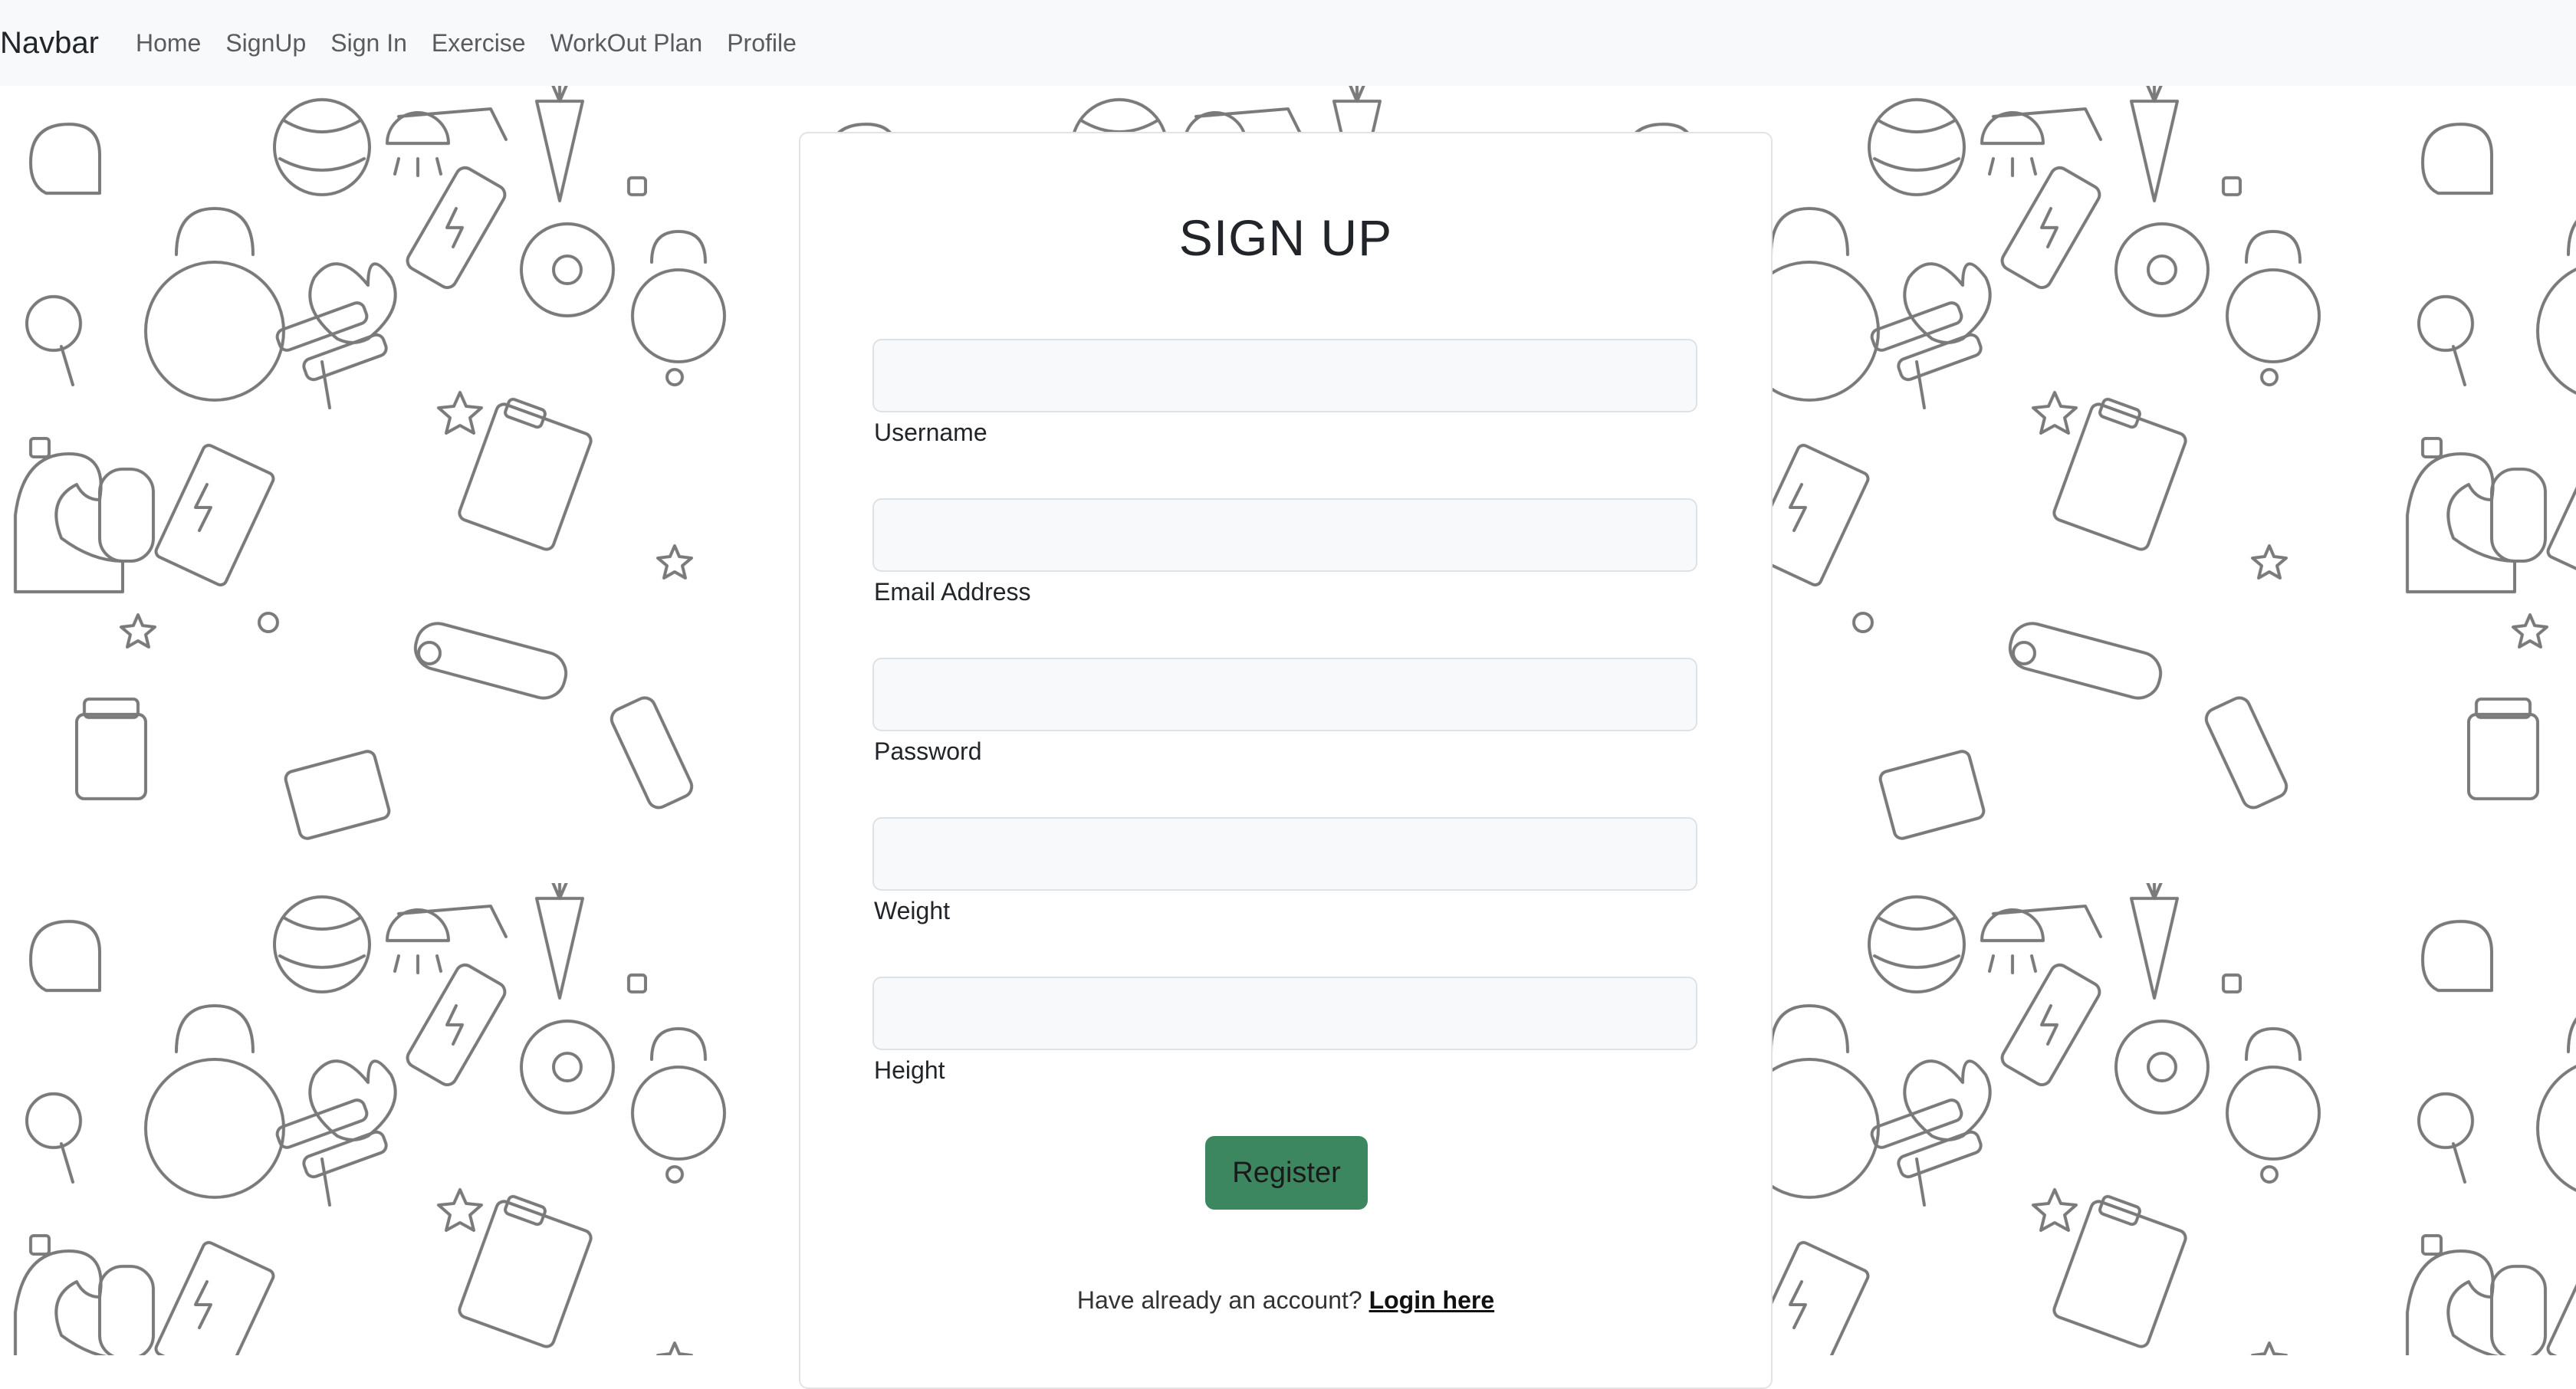 The height and width of the screenshot is (1389, 2576). Describe the element at coordinates (1432, 1300) in the screenshot. I see `login-link: Login here` at that location.